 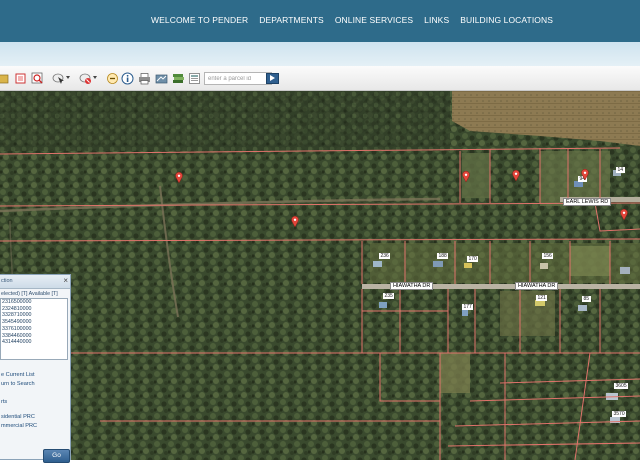 I want to click on reports-link: rts, so click(x=4, y=402).